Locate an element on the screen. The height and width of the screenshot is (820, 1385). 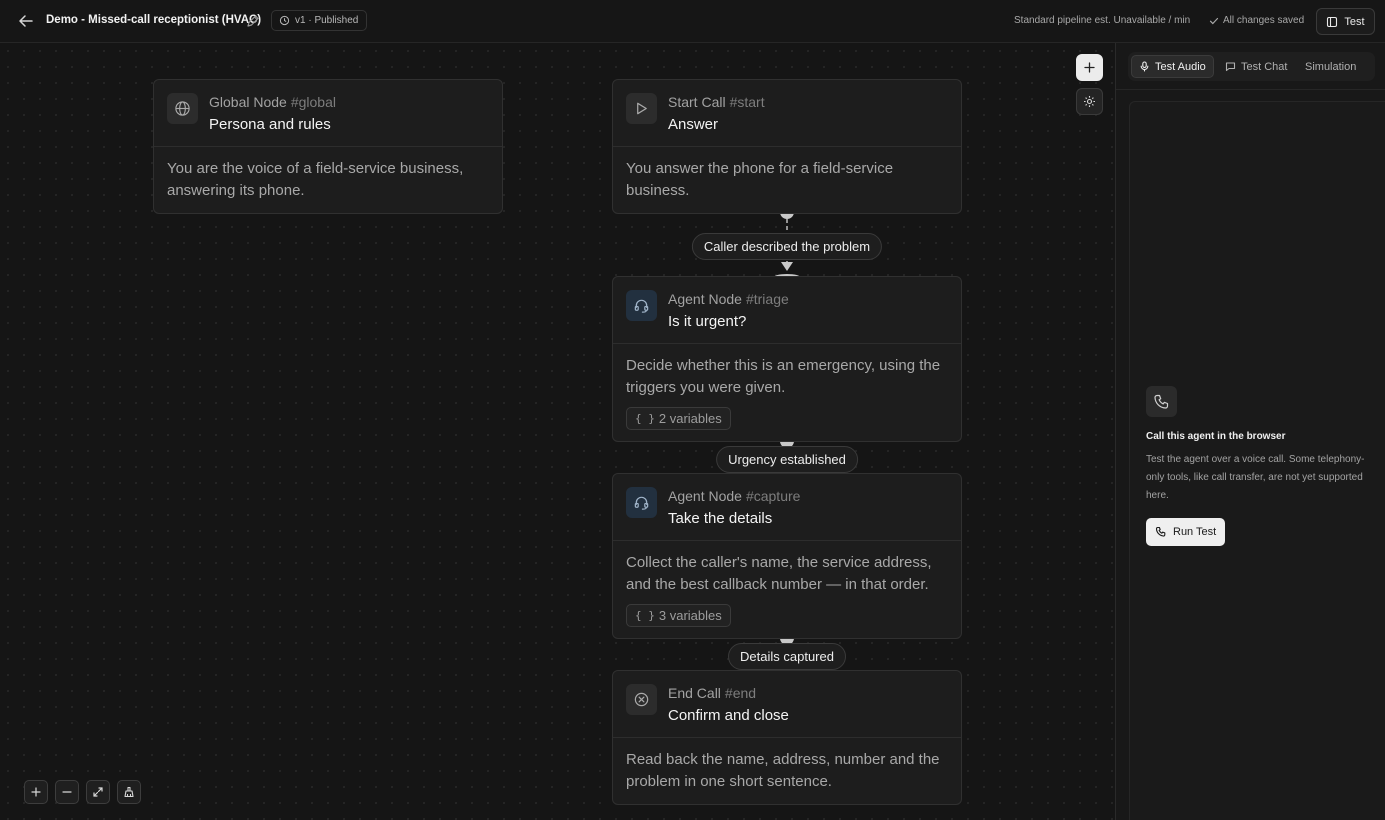
tab-label: Test Chat is located at coordinates (1264, 66).